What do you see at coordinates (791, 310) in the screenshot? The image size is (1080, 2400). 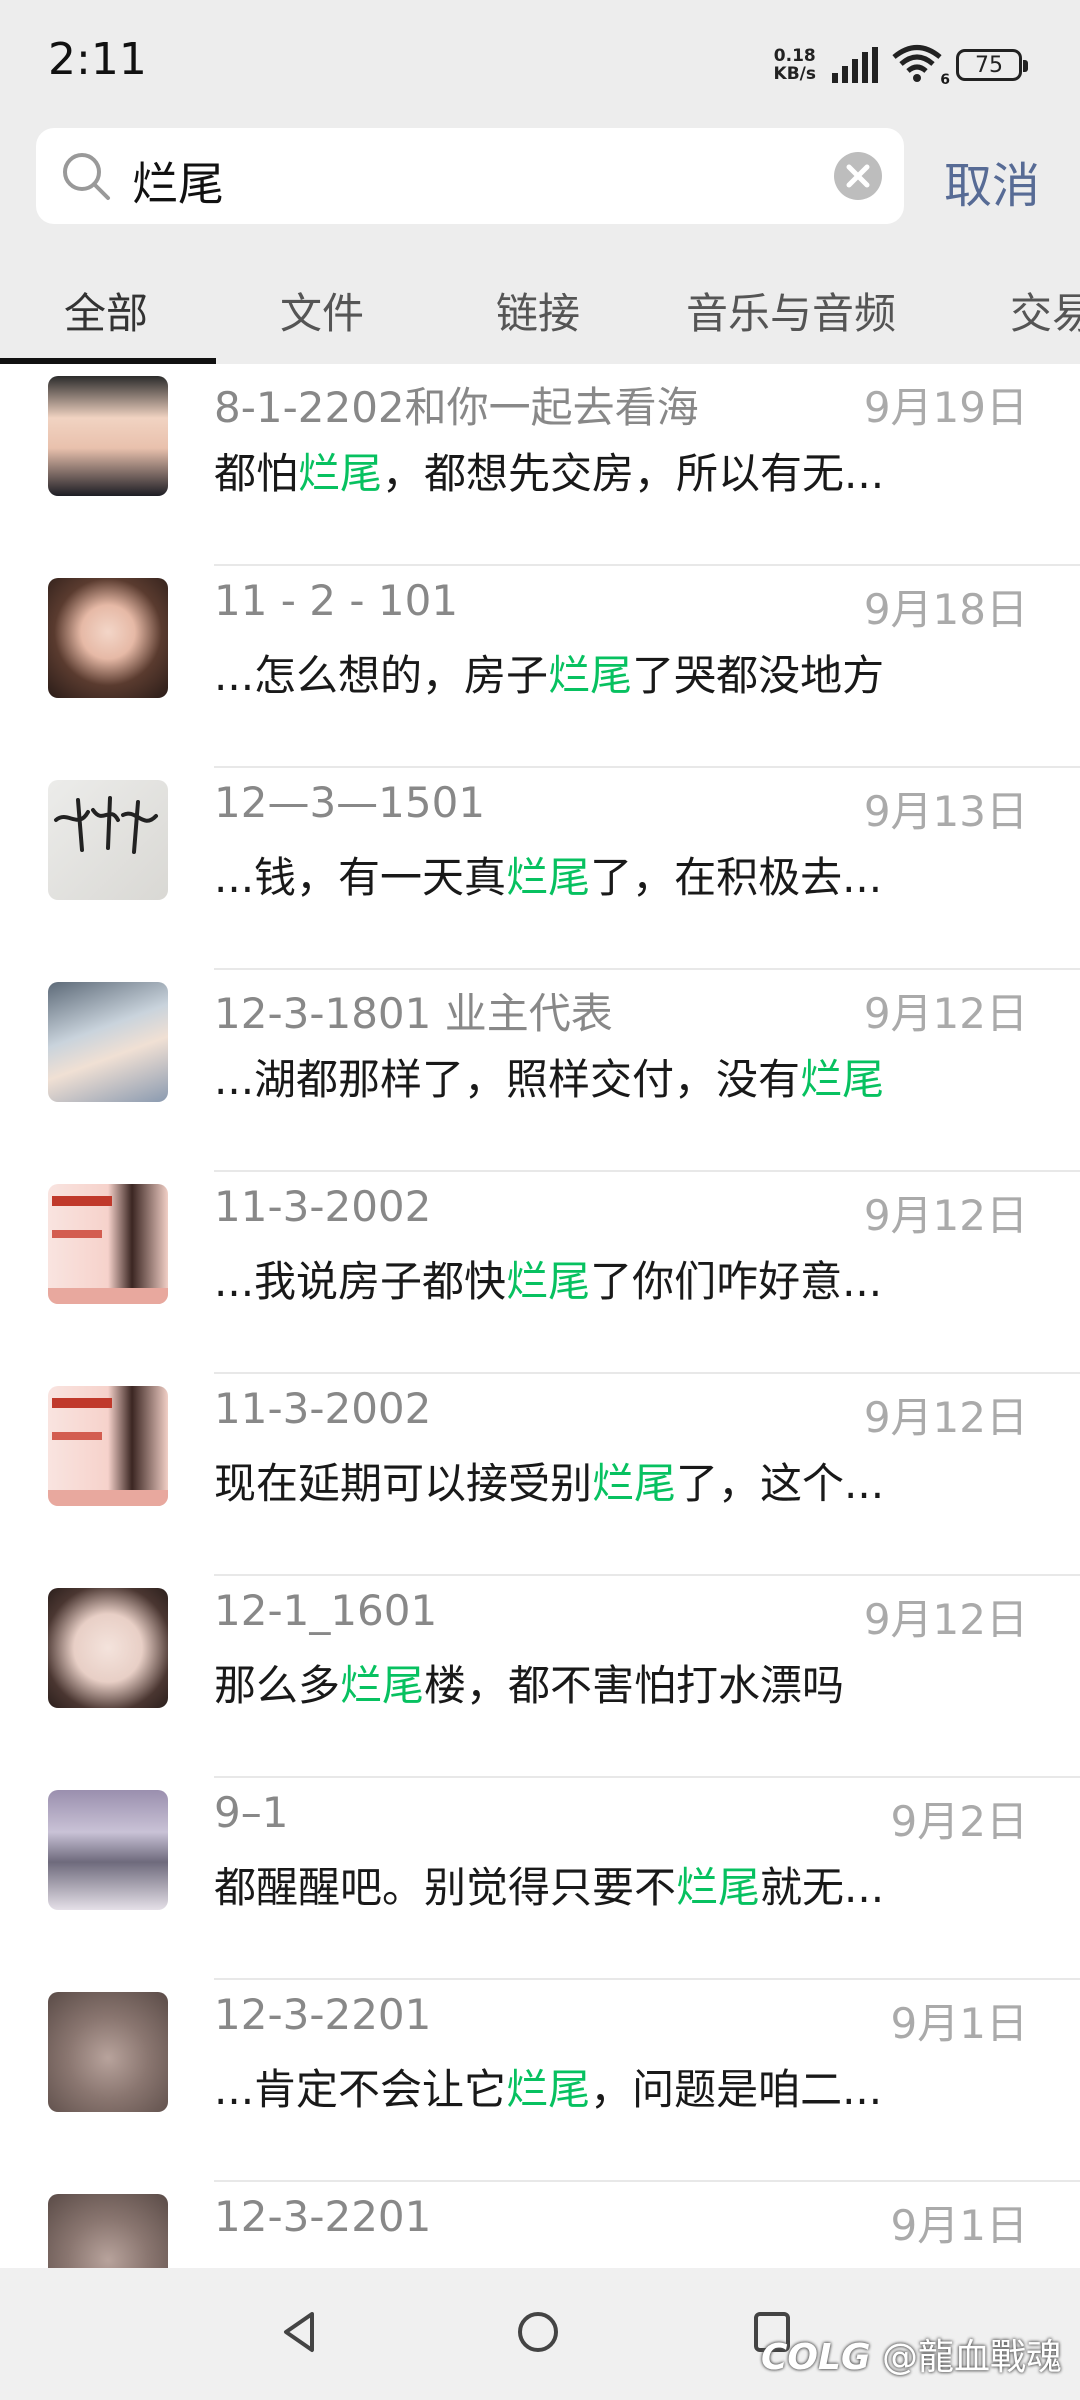 I see `tab-music-audio: 音乐与音频` at bounding box center [791, 310].